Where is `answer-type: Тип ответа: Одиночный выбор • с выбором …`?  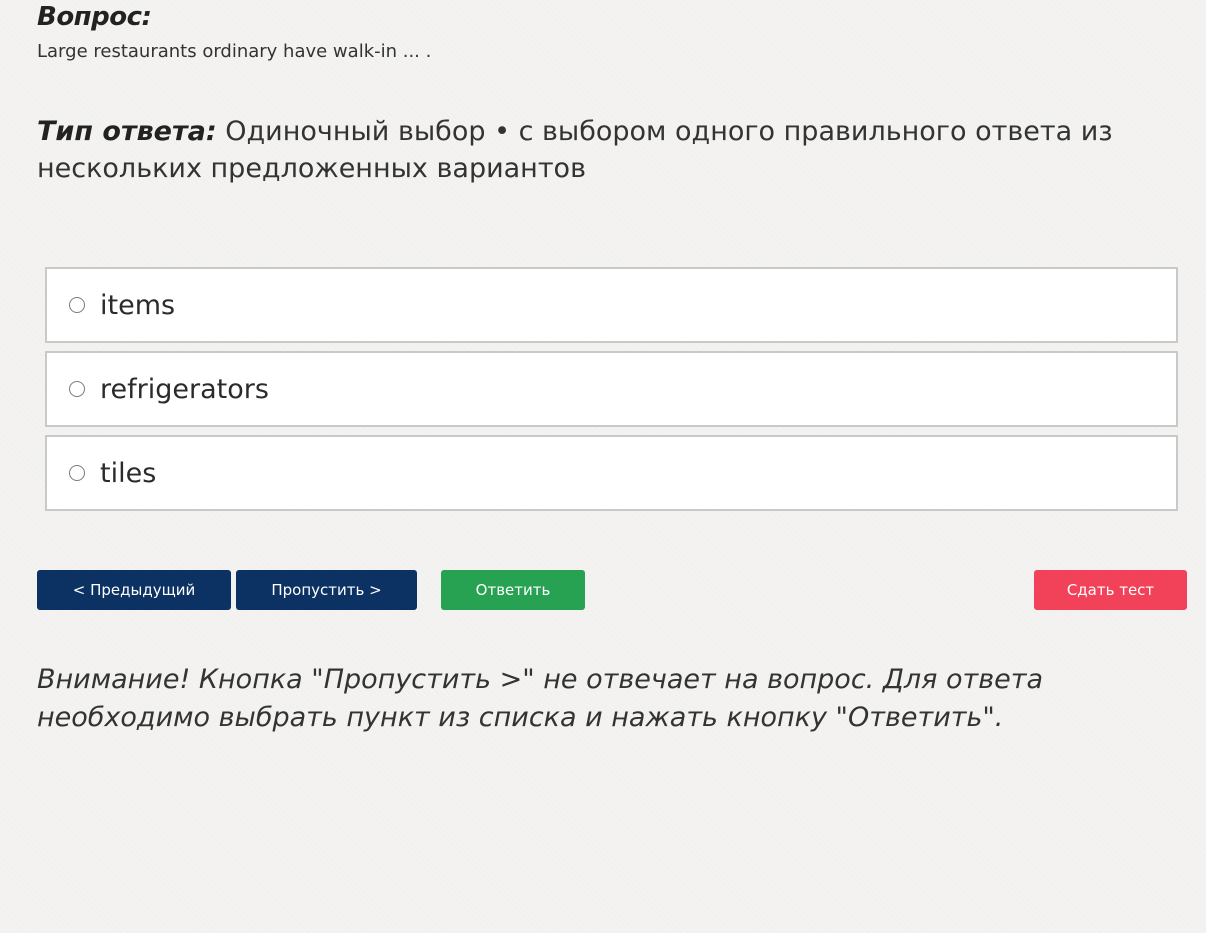 answer-type: Тип ответа: Одиночный выбор • с выбором … is located at coordinates (587, 150).